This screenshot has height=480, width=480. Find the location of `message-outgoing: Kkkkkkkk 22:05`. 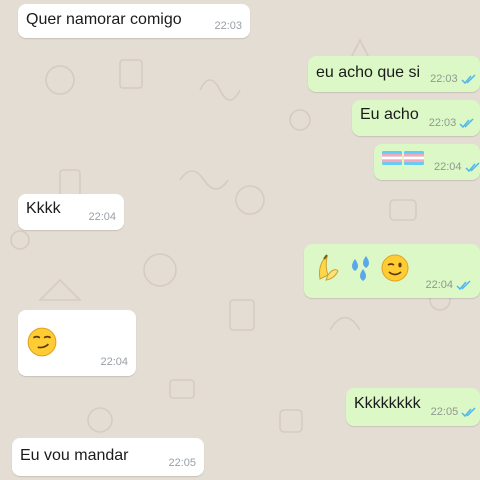

message-outgoing: Kkkkkkkk 22:05 is located at coordinates (413, 407).